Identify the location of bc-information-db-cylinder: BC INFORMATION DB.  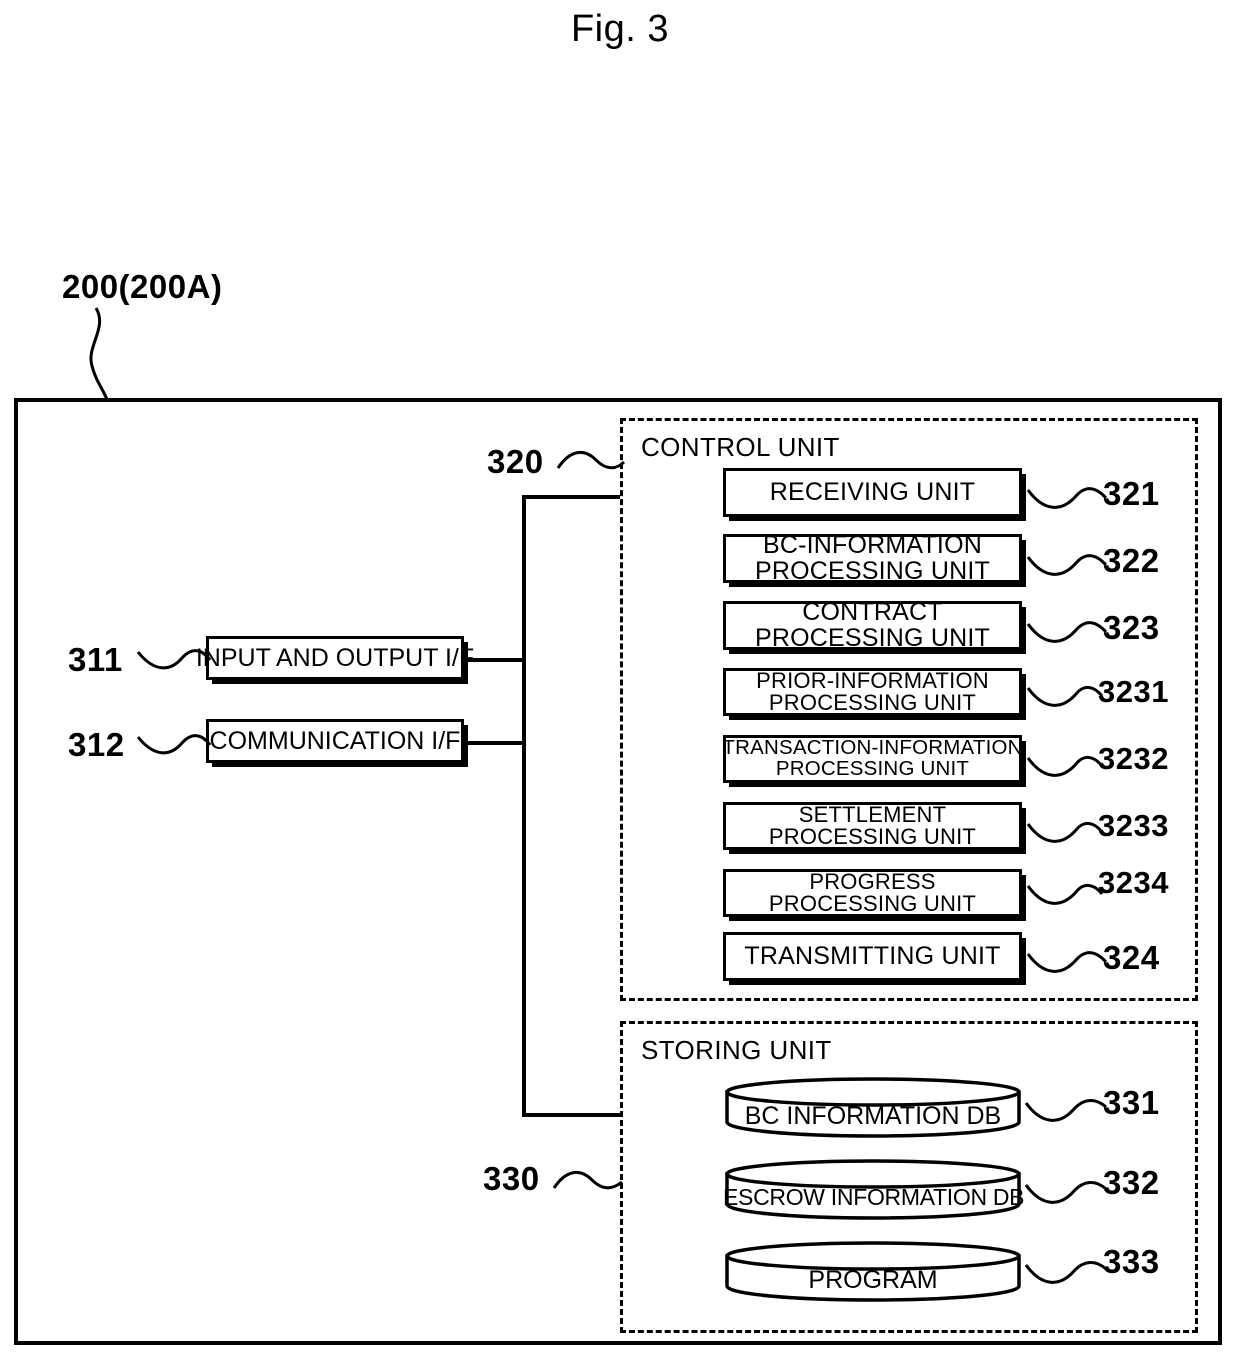
(873, 1107).